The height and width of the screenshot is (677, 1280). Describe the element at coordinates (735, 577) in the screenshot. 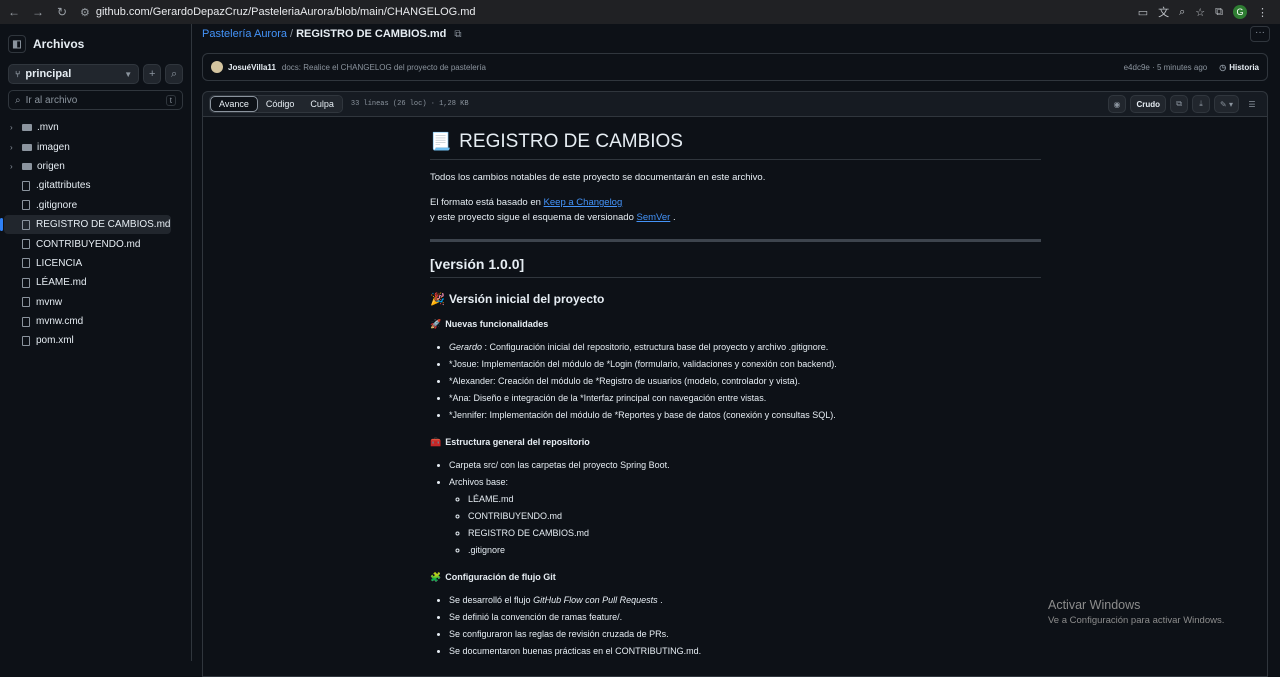

I see `section-git-heading: 🧩 Configuración de flujo Git` at that location.